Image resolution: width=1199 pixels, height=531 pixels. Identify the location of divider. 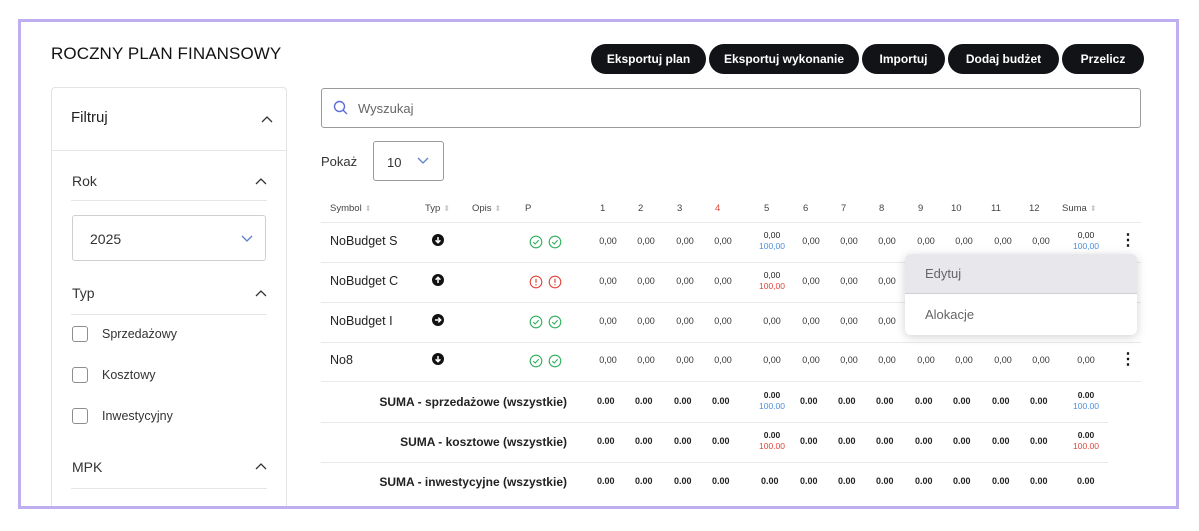
(169, 314).